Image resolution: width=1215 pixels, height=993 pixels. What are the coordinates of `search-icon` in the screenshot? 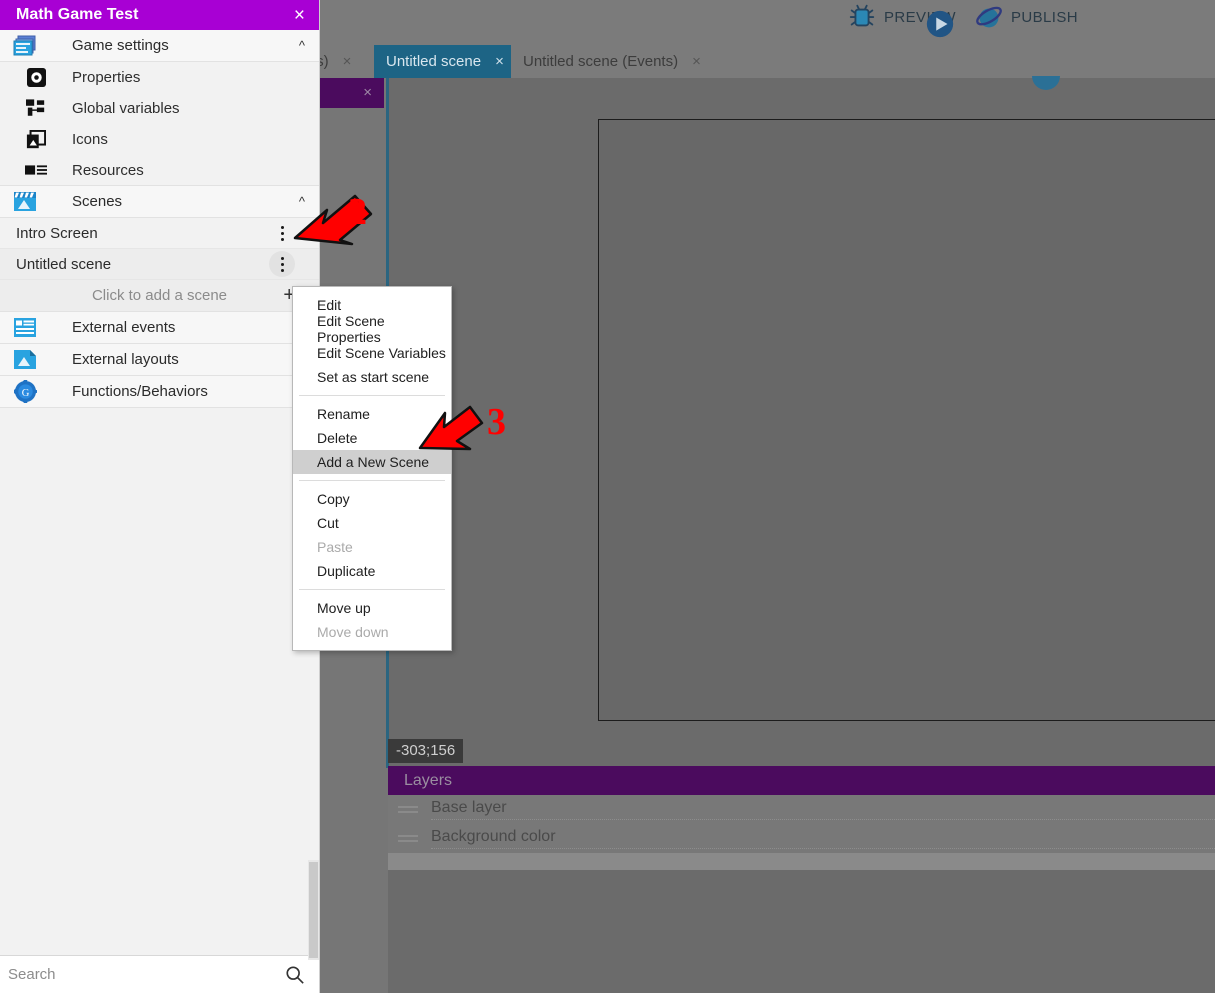 It's located at (295, 975).